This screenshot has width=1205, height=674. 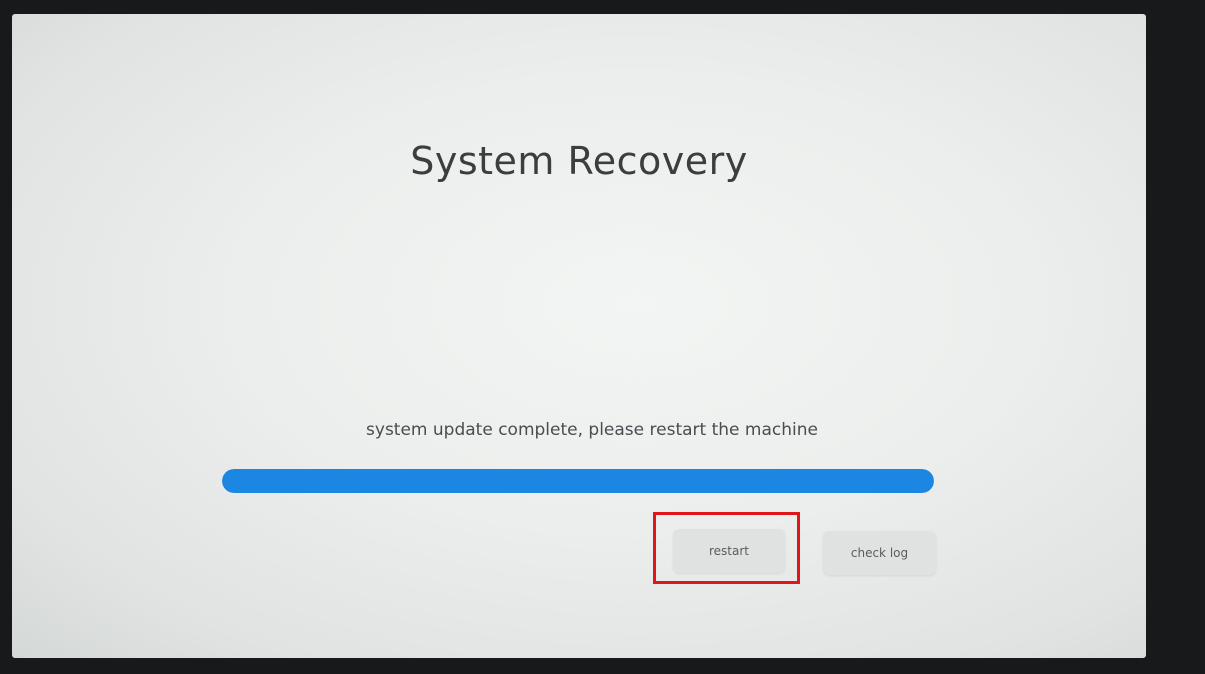 I want to click on check-log-button: check log, so click(x=879, y=553).